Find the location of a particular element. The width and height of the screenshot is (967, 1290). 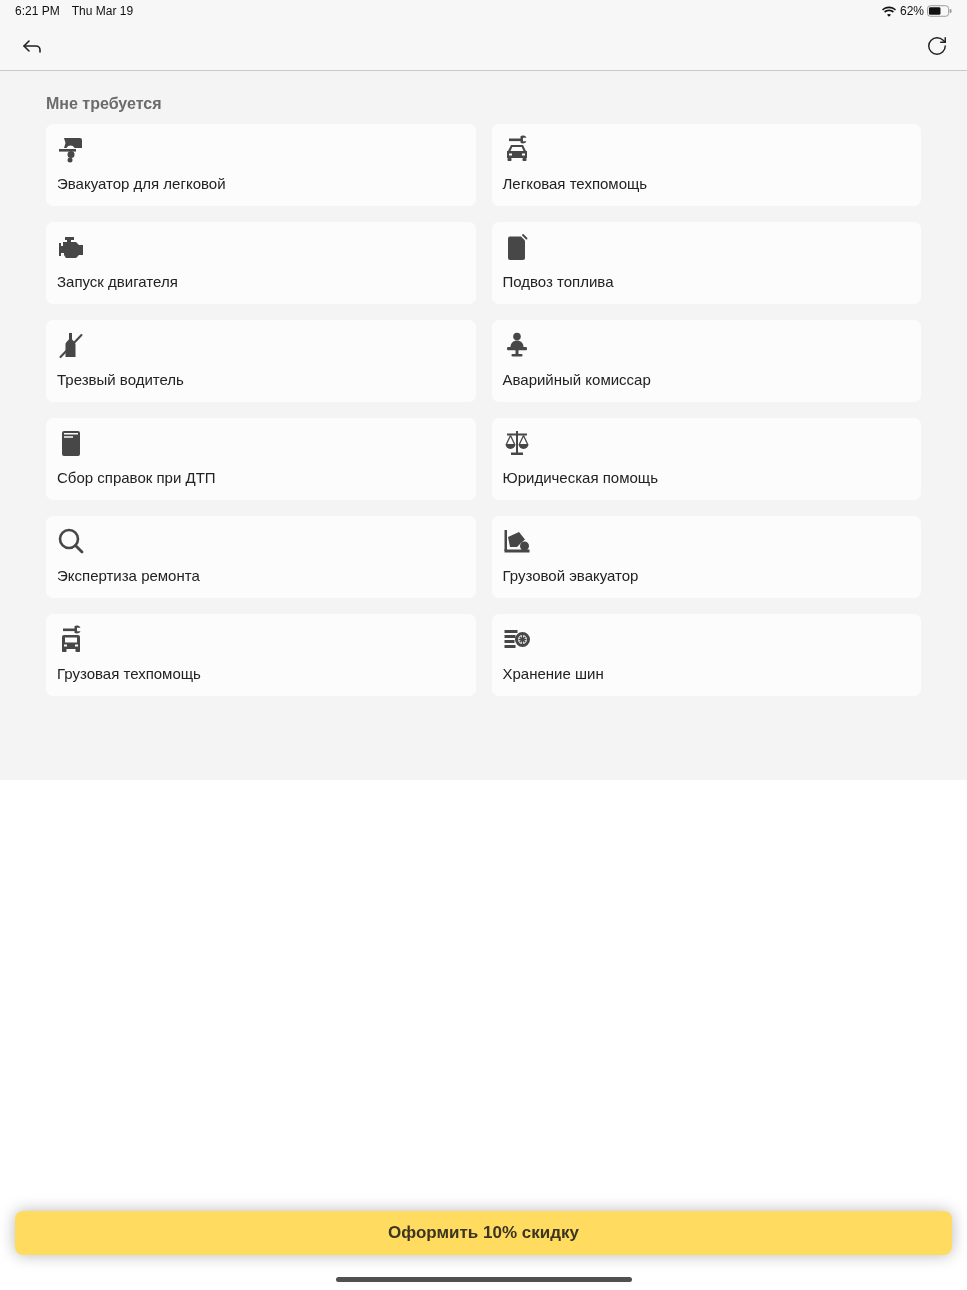

service-card: Грузовой эвакуатор is located at coordinates (706, 557).